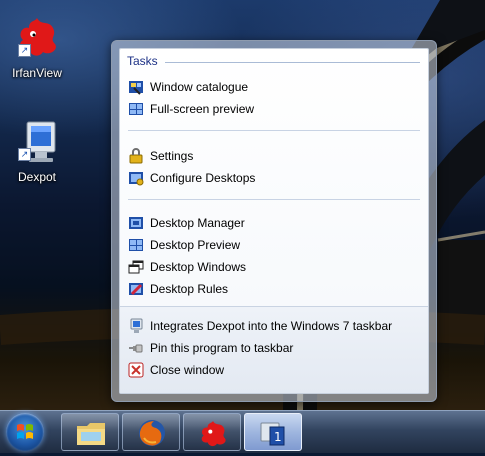 The height and width of the screenshot is (456, 485). I want to click on desktop-icon-label: Dexpot, so click(37, 177).